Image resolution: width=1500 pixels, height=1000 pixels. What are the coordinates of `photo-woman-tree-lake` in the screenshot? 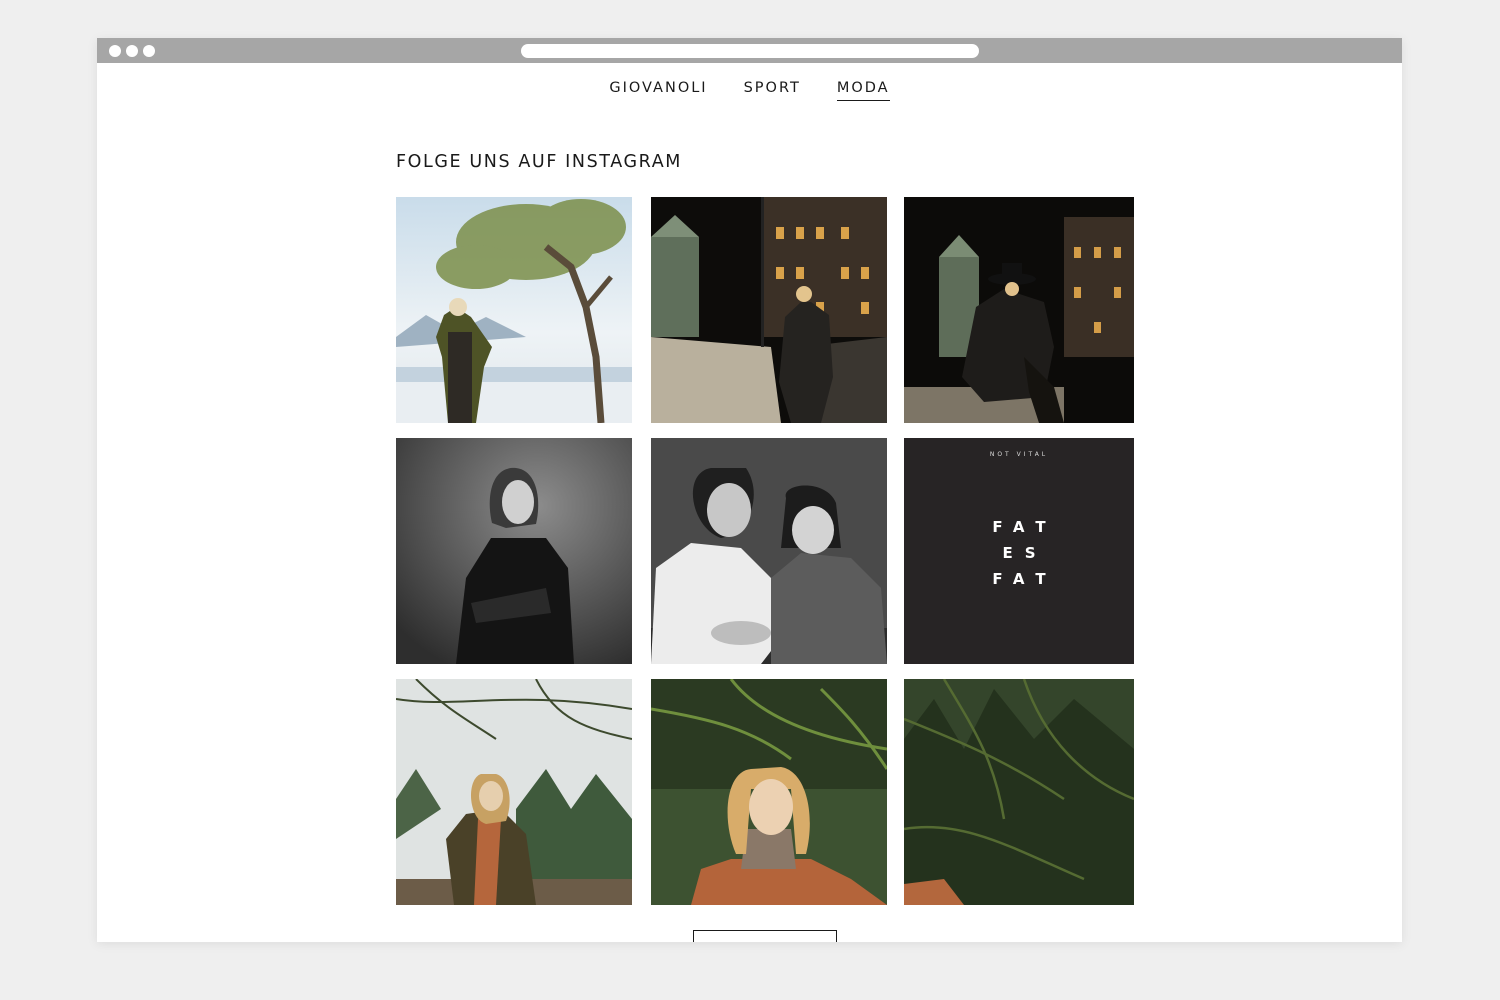 It's located at (514, 310).